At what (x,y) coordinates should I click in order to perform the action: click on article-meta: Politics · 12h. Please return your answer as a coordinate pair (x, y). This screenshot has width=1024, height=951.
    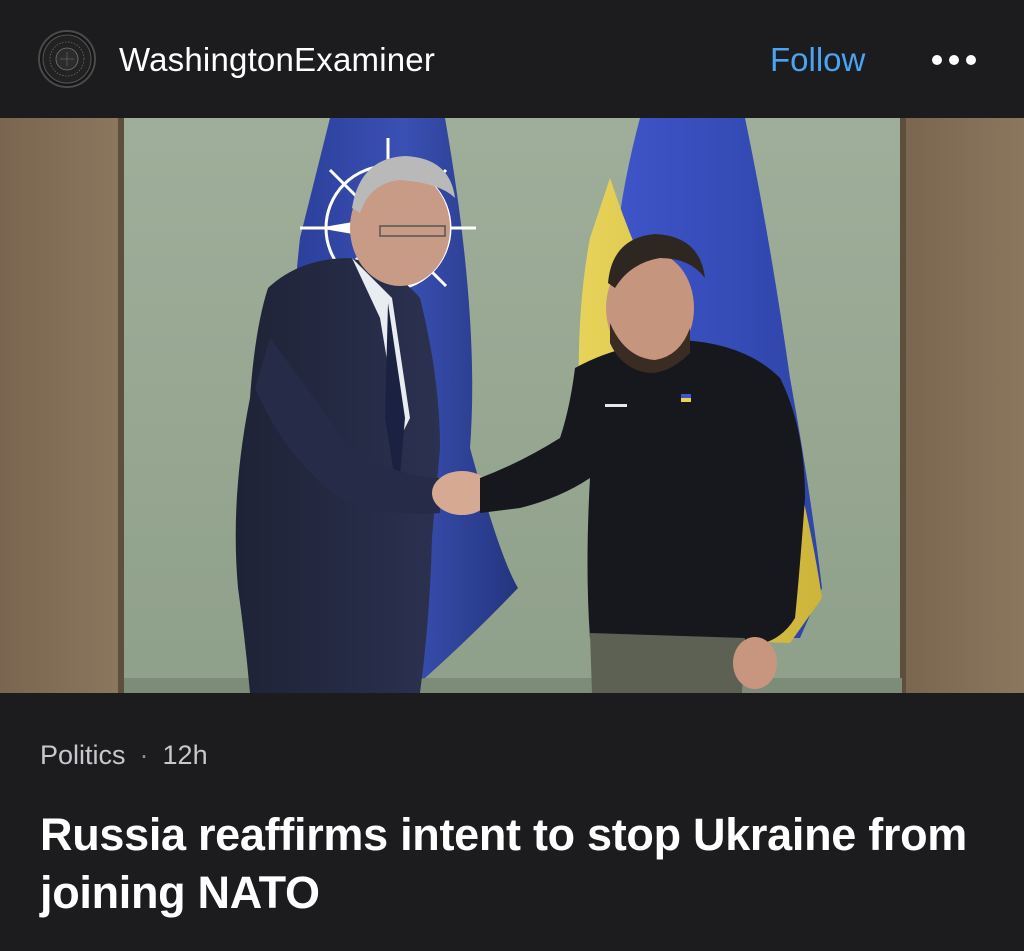
    Looking at the image, I should click on (124, 755).